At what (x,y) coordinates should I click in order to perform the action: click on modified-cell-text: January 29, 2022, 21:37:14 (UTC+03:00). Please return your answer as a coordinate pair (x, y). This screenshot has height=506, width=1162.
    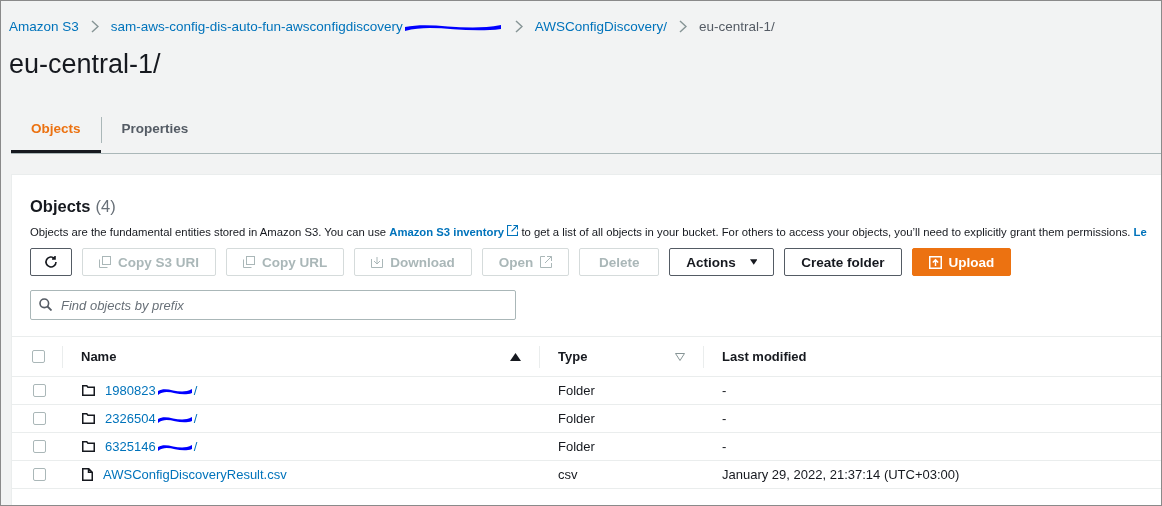
    Looking at the image, I should click on (841, 474).